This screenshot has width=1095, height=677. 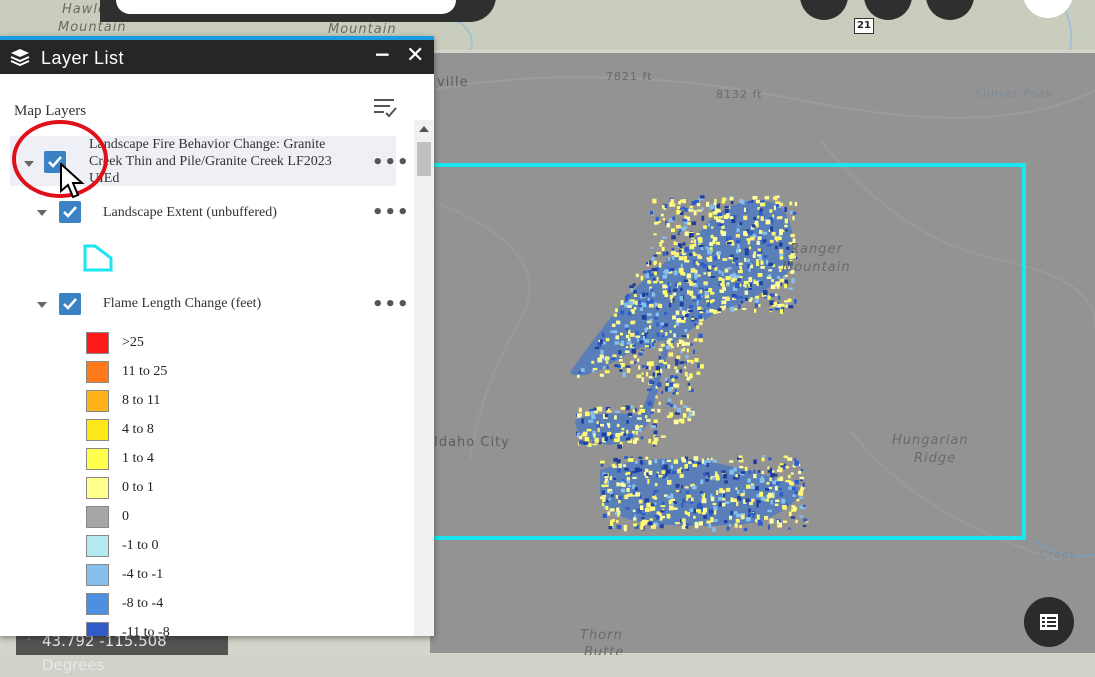 I want to click on legend-label: -1 to 0, so click(x=140, y=545).